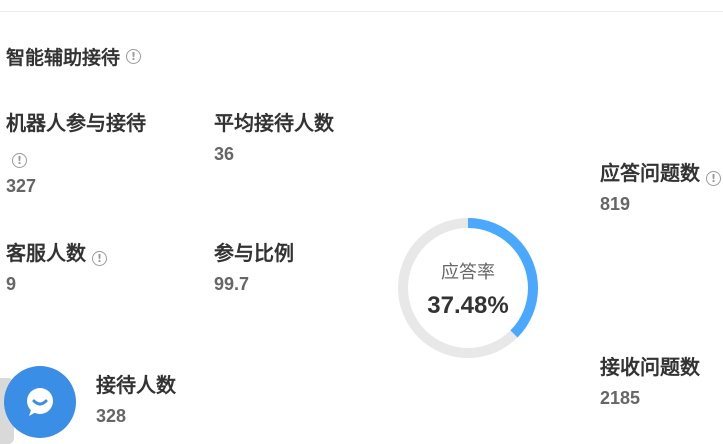  I want to click on gauge-ring, so click(468, 288).